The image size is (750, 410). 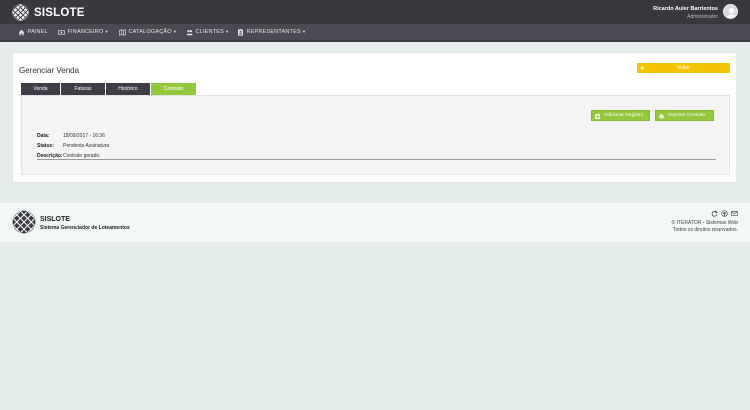 I want to click on plus-icon, so click(x=597, y=116).